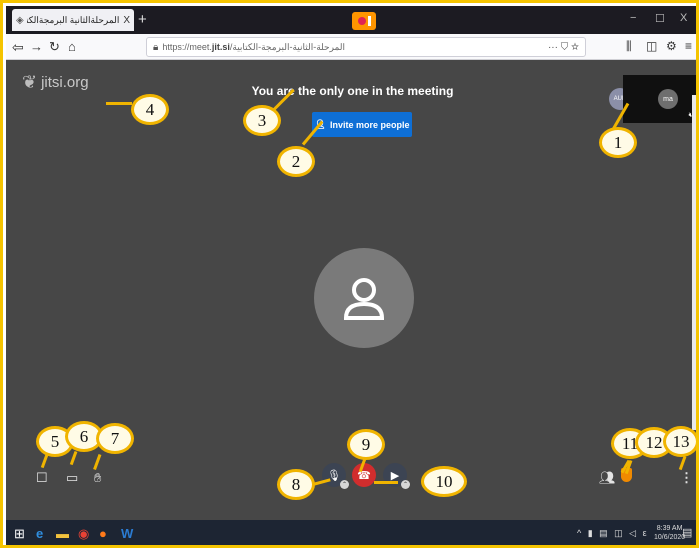  I want to click on callout-1: 1, so click(618, 142).